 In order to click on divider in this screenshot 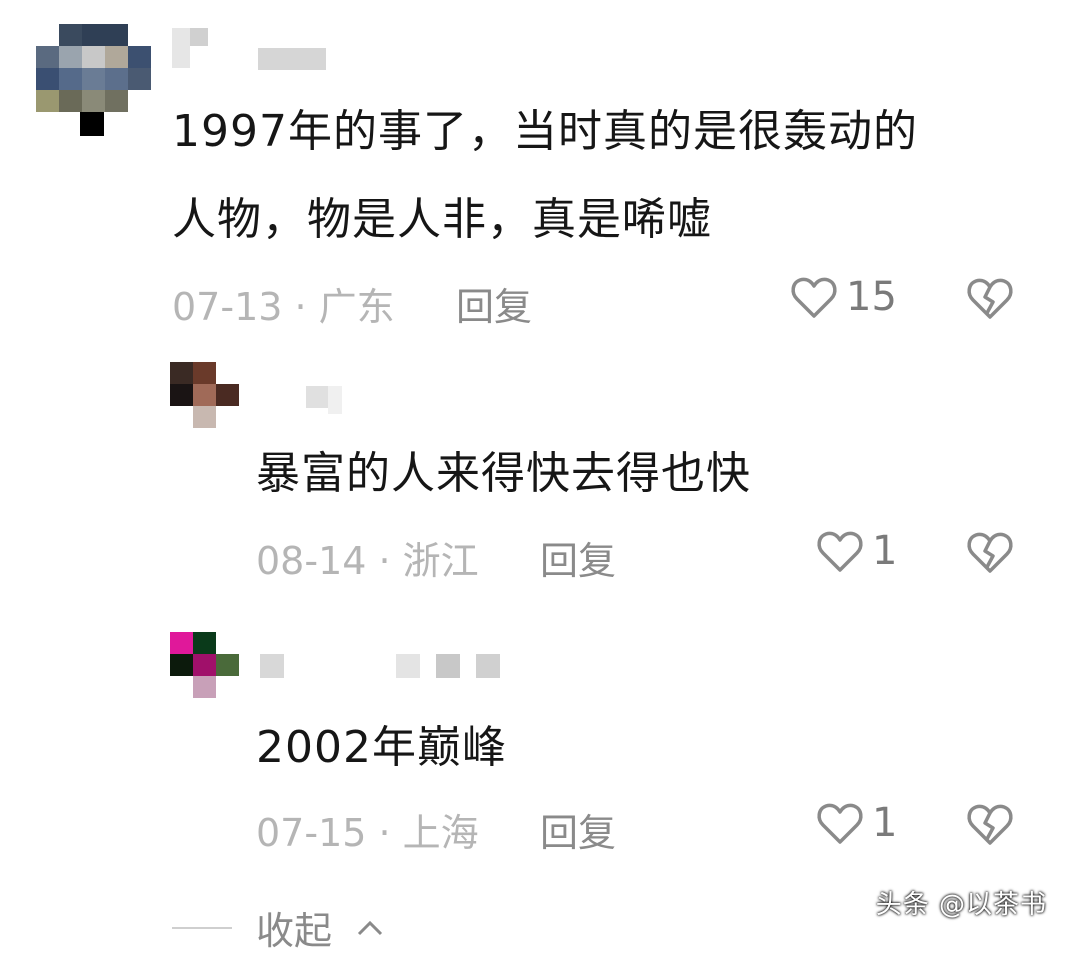, I will do `click(202, 927)`.